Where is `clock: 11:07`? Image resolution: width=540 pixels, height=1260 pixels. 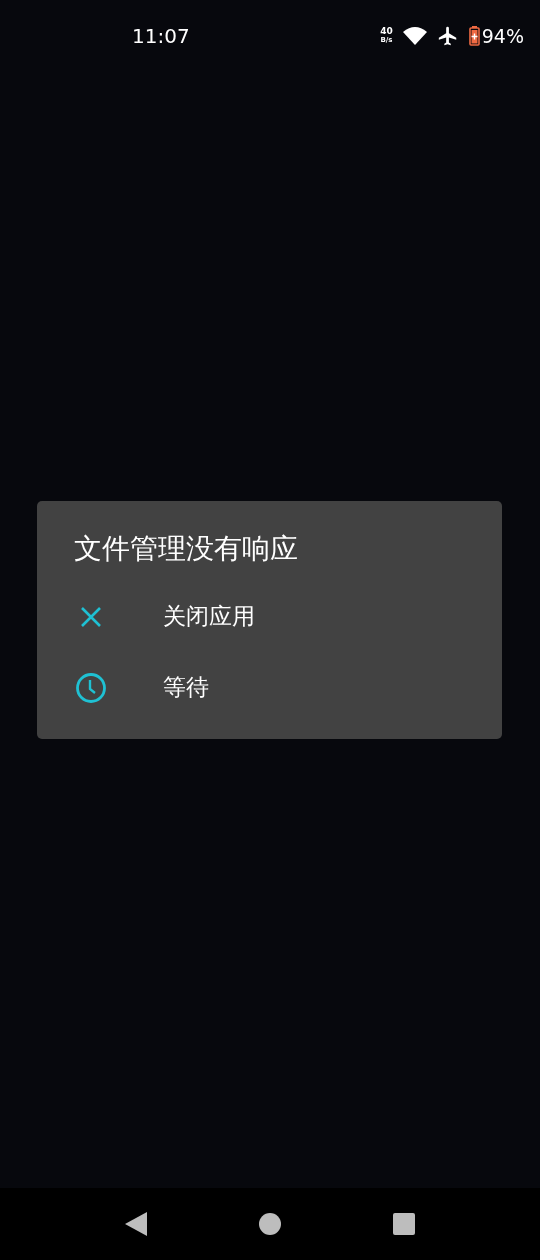
clock: 11:07 is located at coordinates (161, 36).